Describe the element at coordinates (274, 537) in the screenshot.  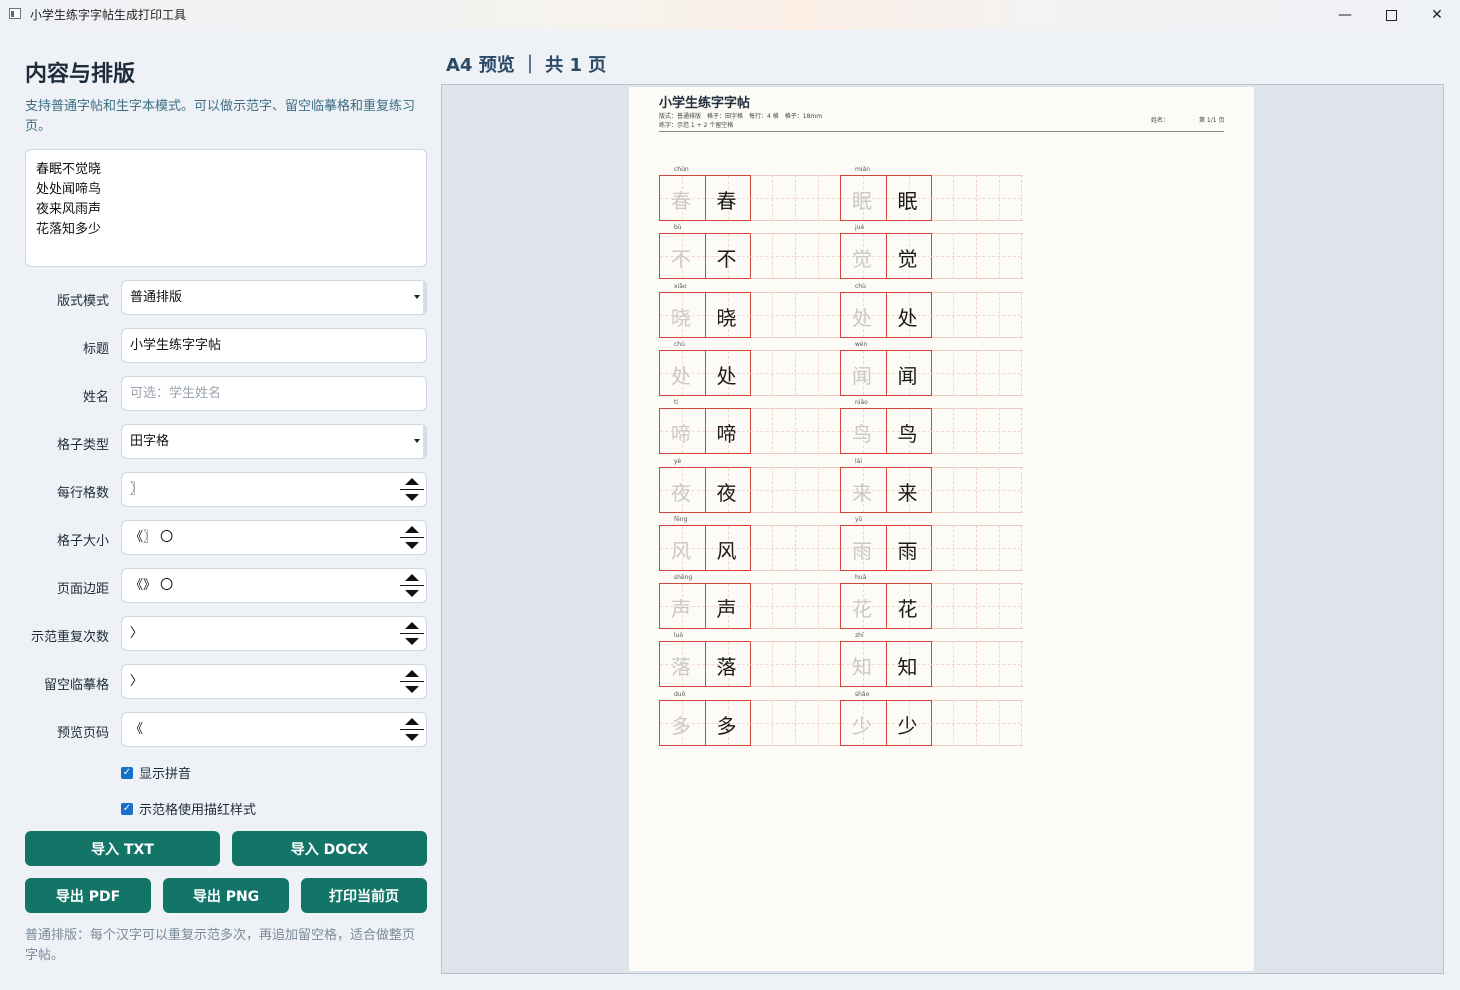
I see `cell-size-spinbox: 《〗 〇` at that location.